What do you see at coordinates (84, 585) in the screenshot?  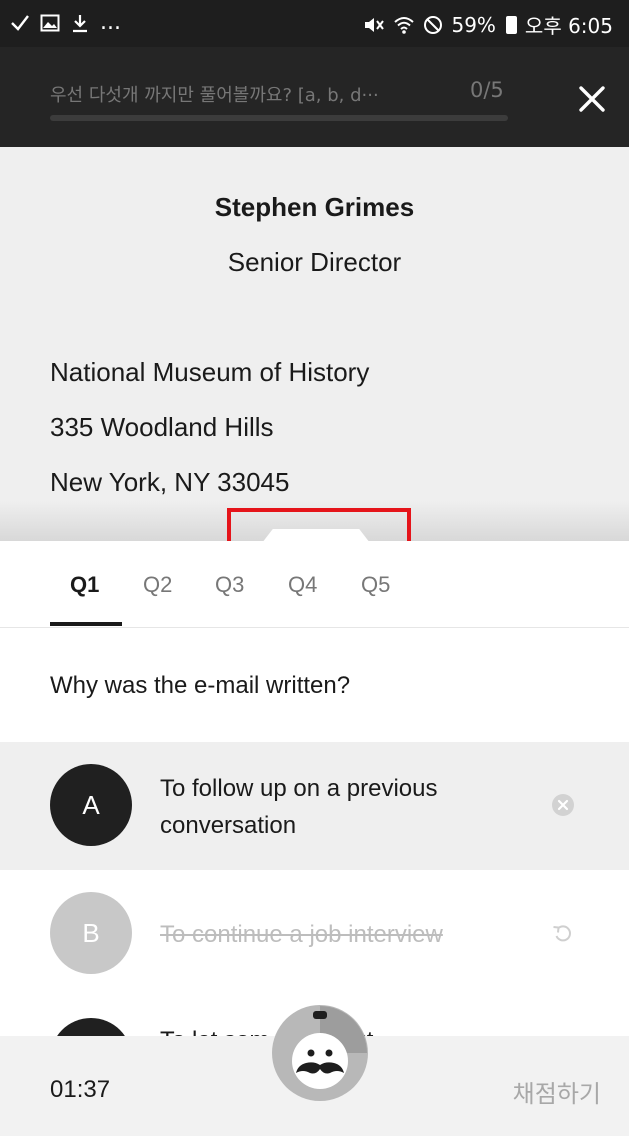 I see `tab-q1: Q1` at bounding box center [84, 585].